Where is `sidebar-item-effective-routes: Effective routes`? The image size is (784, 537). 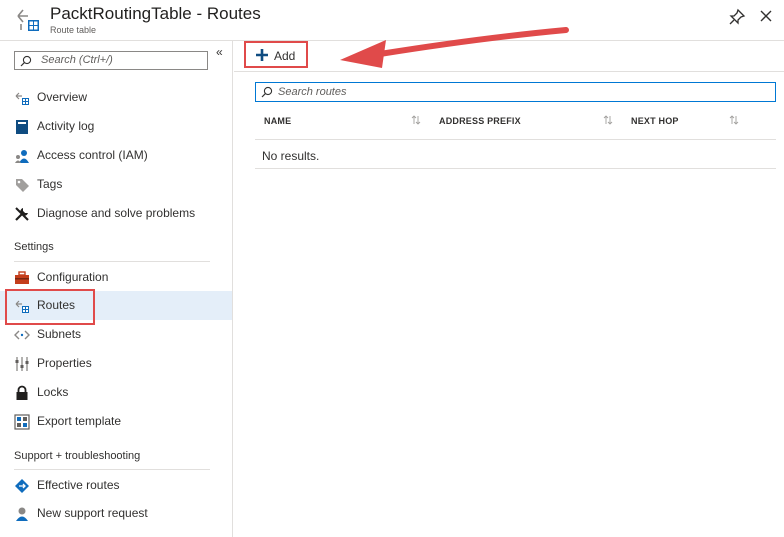 sidebar-item-effective-routes: Effective routes is located at coordinates (116, 485).